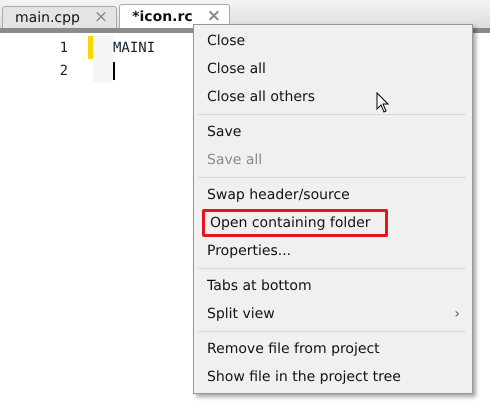 The width and height of the screenshot is (490, 405). What do you see at coordinates (103, 59) in the screenshot?
I see `fold-margin` at bounding box center [103, 59].